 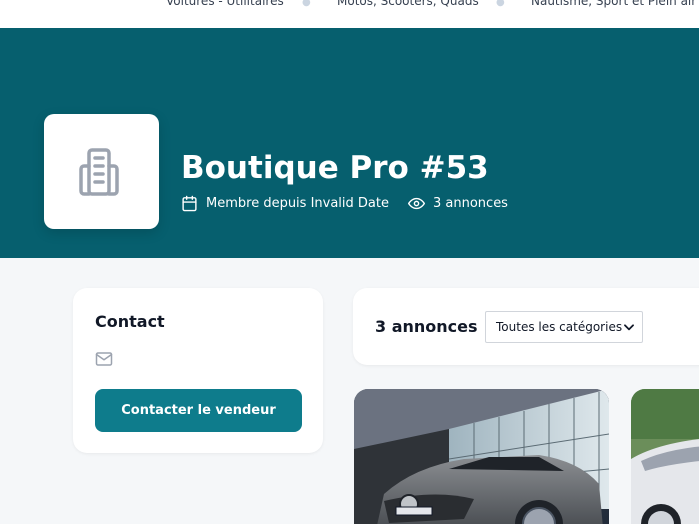 I want to click on listings-count-text: 3 annonces, so click(x=470, y=203).